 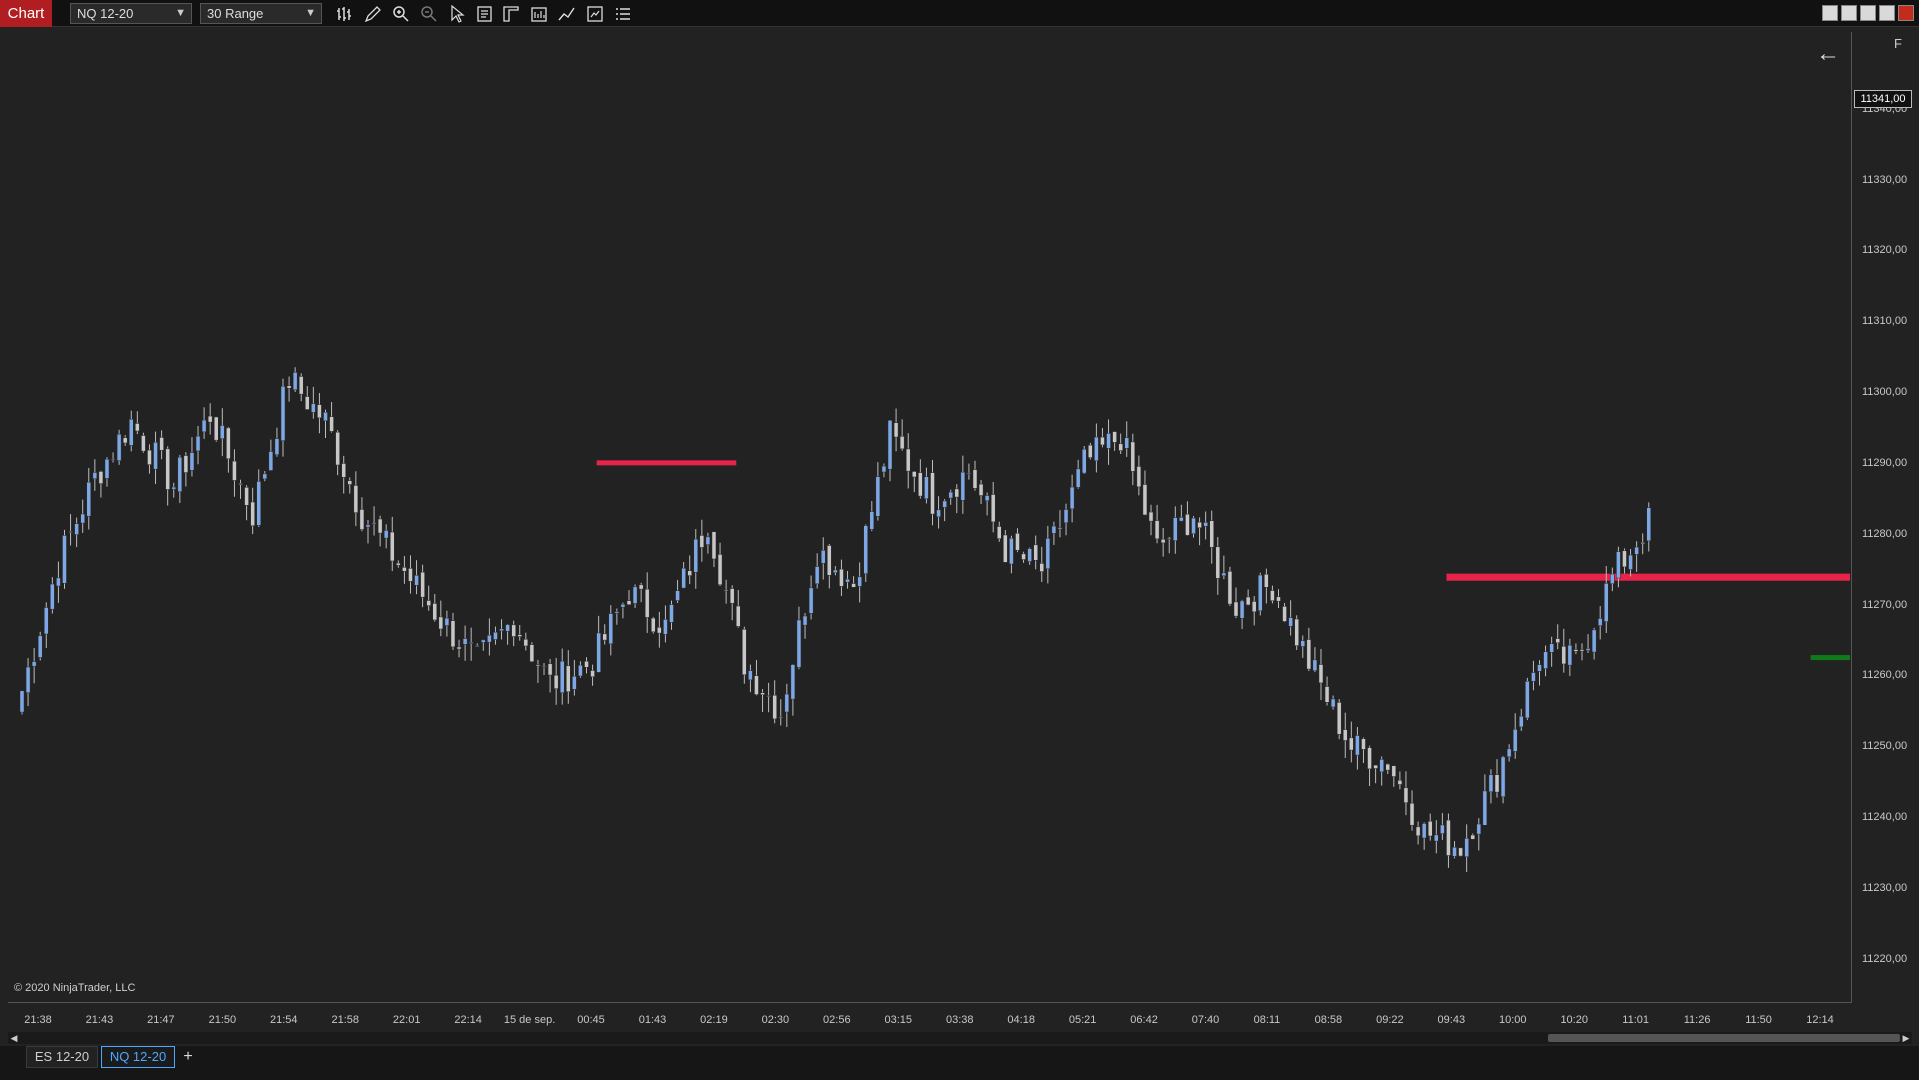 I want to click on title-bar: Chart NQ 12-20 ▼ 30 Range ▼, so click(x=959, y=13).